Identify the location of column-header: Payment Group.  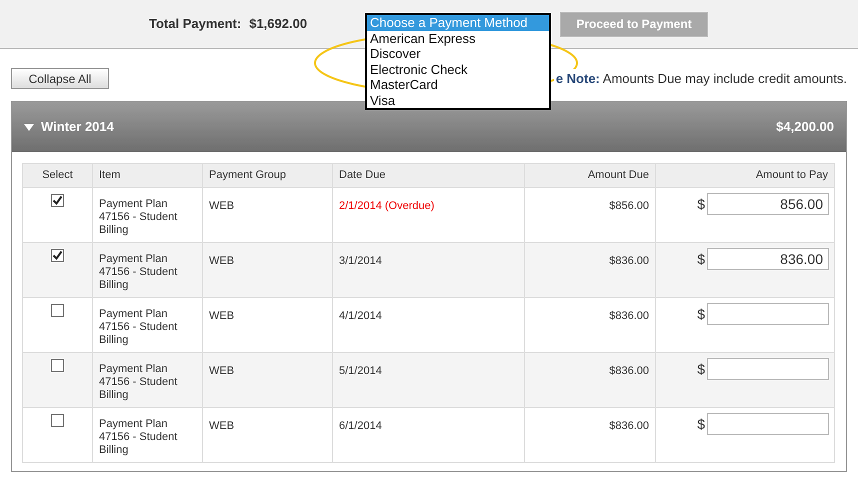
(267, 176).